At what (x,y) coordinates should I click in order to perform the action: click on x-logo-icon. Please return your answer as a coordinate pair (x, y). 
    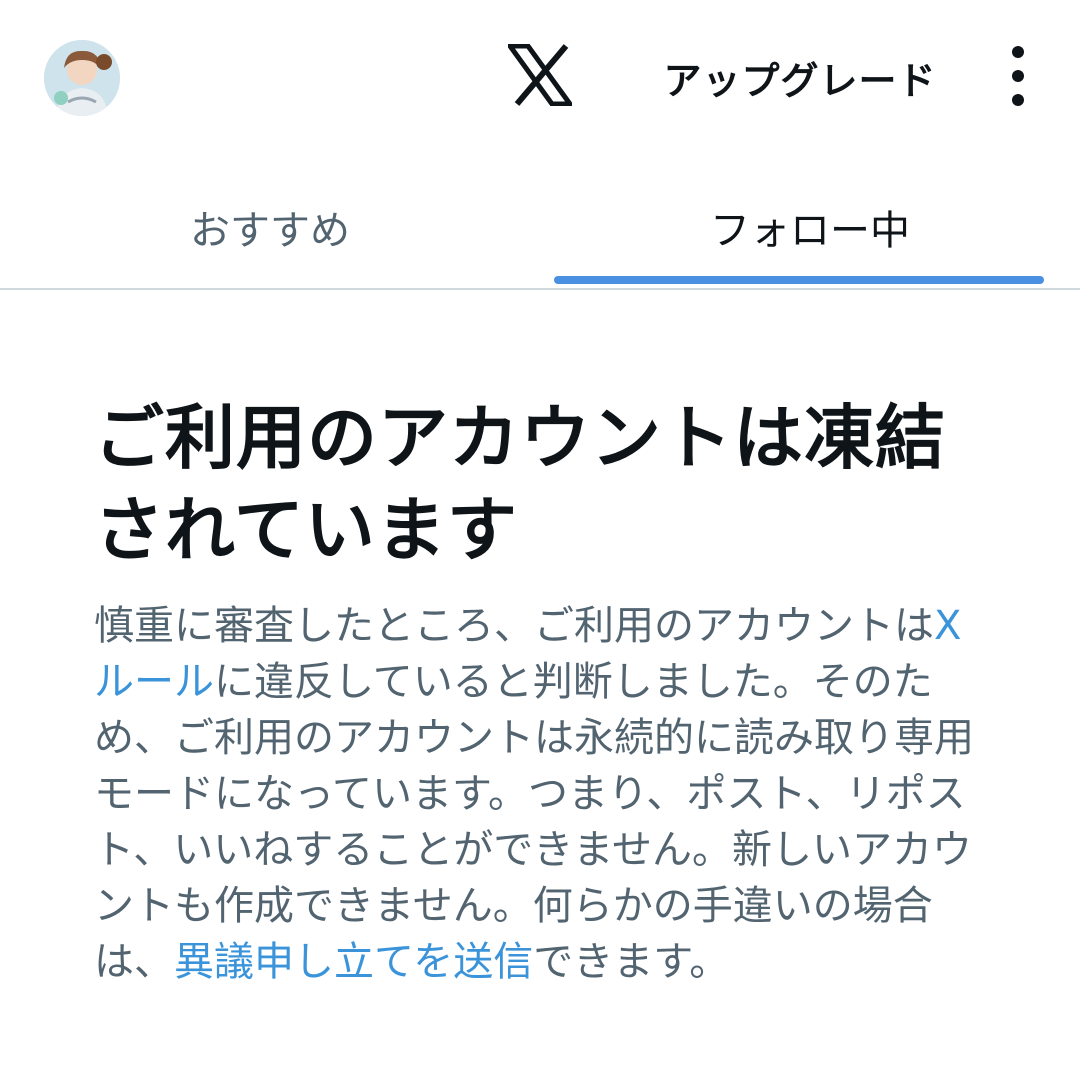
    Looking at the image, I should click on (540, 75).